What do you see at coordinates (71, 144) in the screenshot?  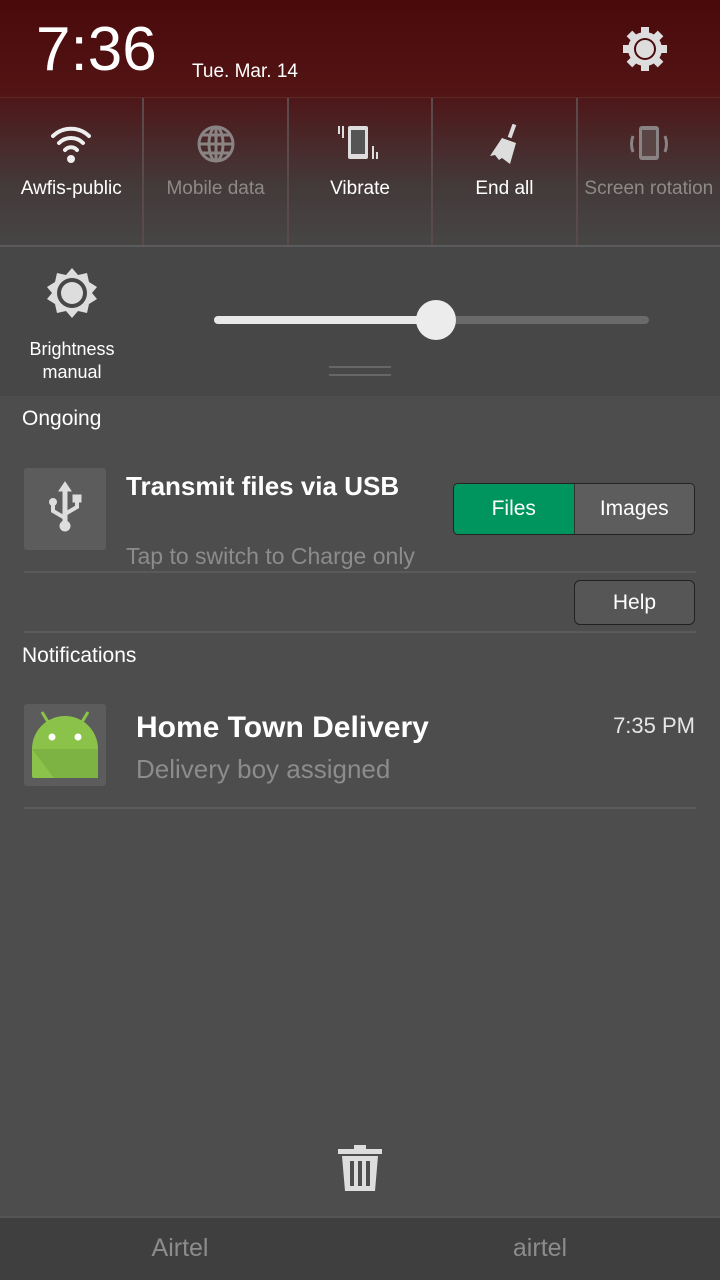 I see `wifi-icon` at bounding box center [71, 144].